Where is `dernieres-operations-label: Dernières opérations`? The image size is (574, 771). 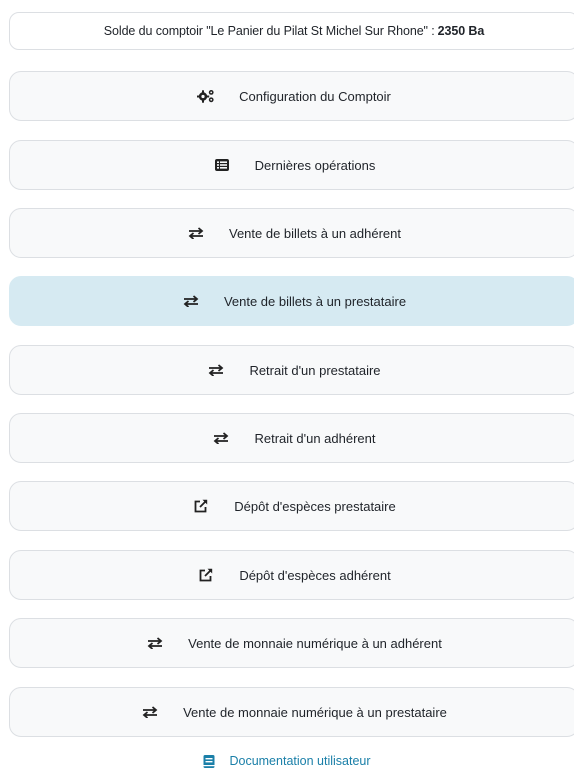 dernieres-operations-label: Dernières opérations is located at coordinates (315, 165).